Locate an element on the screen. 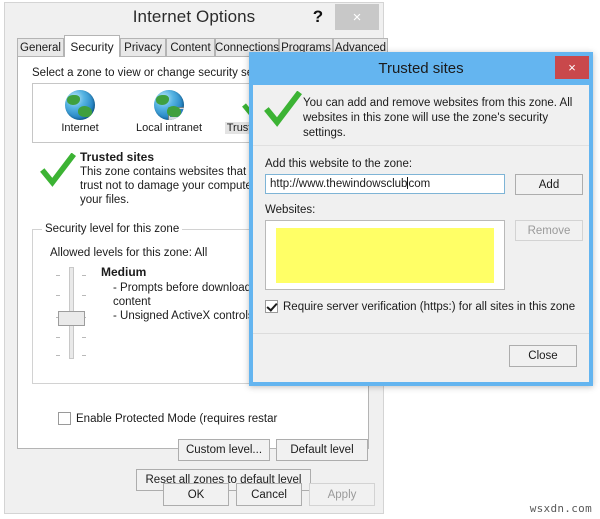 This screenshot has width=600, height=519. security-level-legend: Security level for this zone is located at coordinates (112, 229).